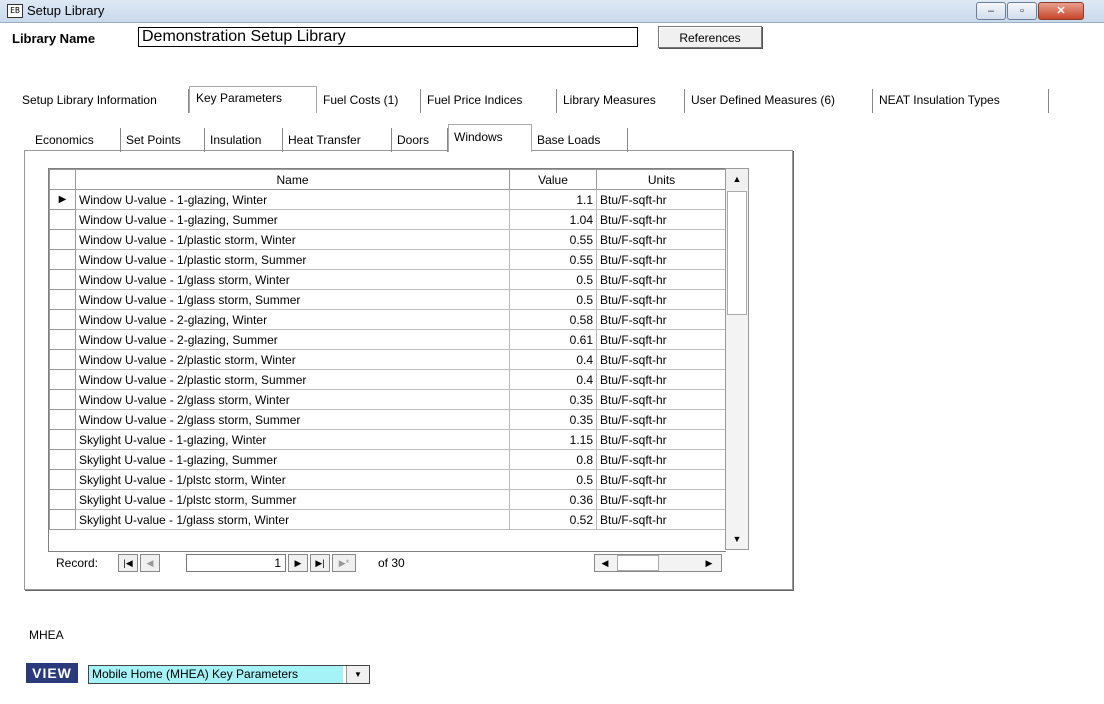  What do you see at coordinates (292, 279) in the screenshot?
I see `cell-name: Window U-value - 1/glass storm, Winter` at bounding box center [292, 279].